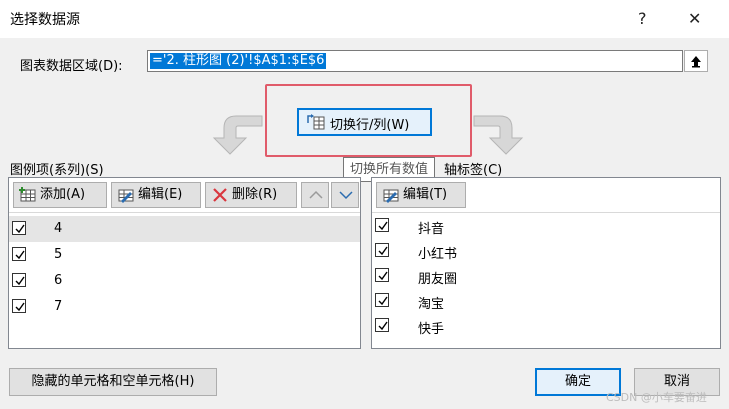 This screenshot has width=729, height=409. What do you see at coordinates (431, 304) in the screenshot?
I see `axis-item-label: 淘宝` at bounding box center [431, 304].